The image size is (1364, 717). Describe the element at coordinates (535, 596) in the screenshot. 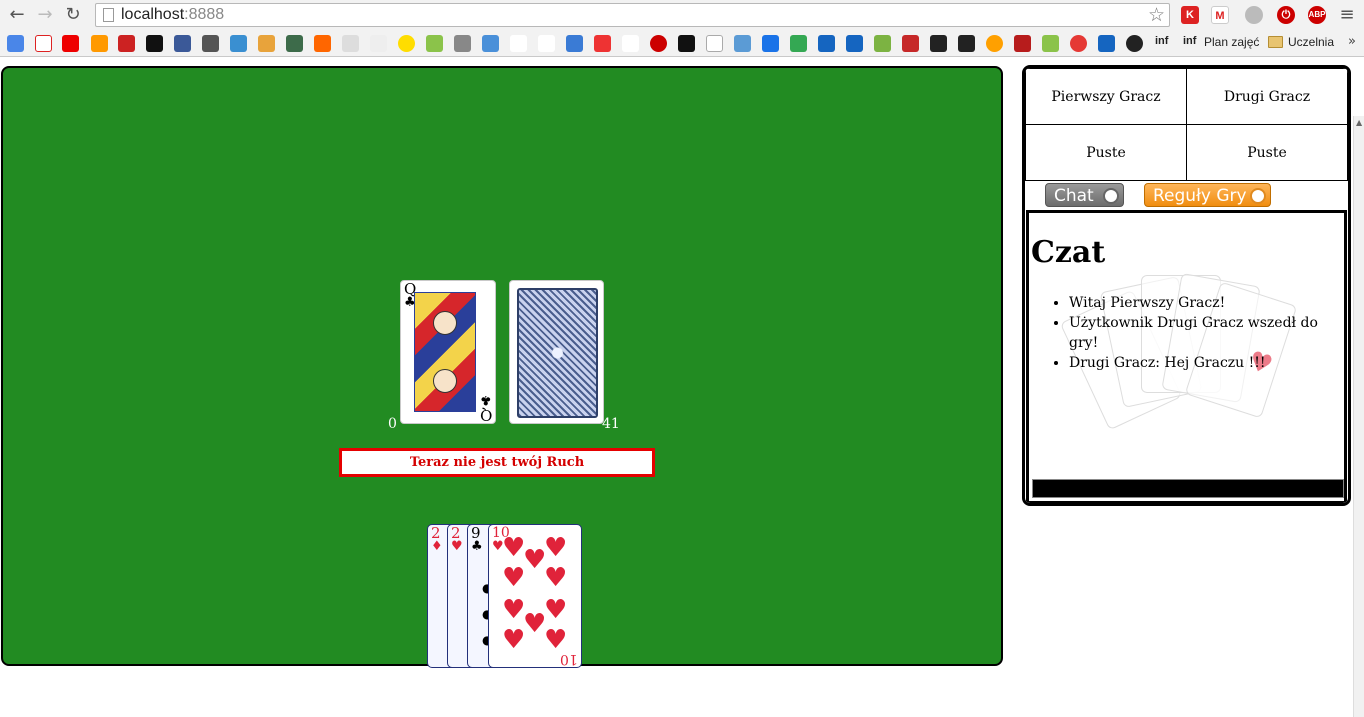

I see `hand-card-10-hearts: 10 ♥ ♥ ♥ ♥ ♥ ♥ ♥ ♥ ♥ ♥ ♥ 10` at that location.